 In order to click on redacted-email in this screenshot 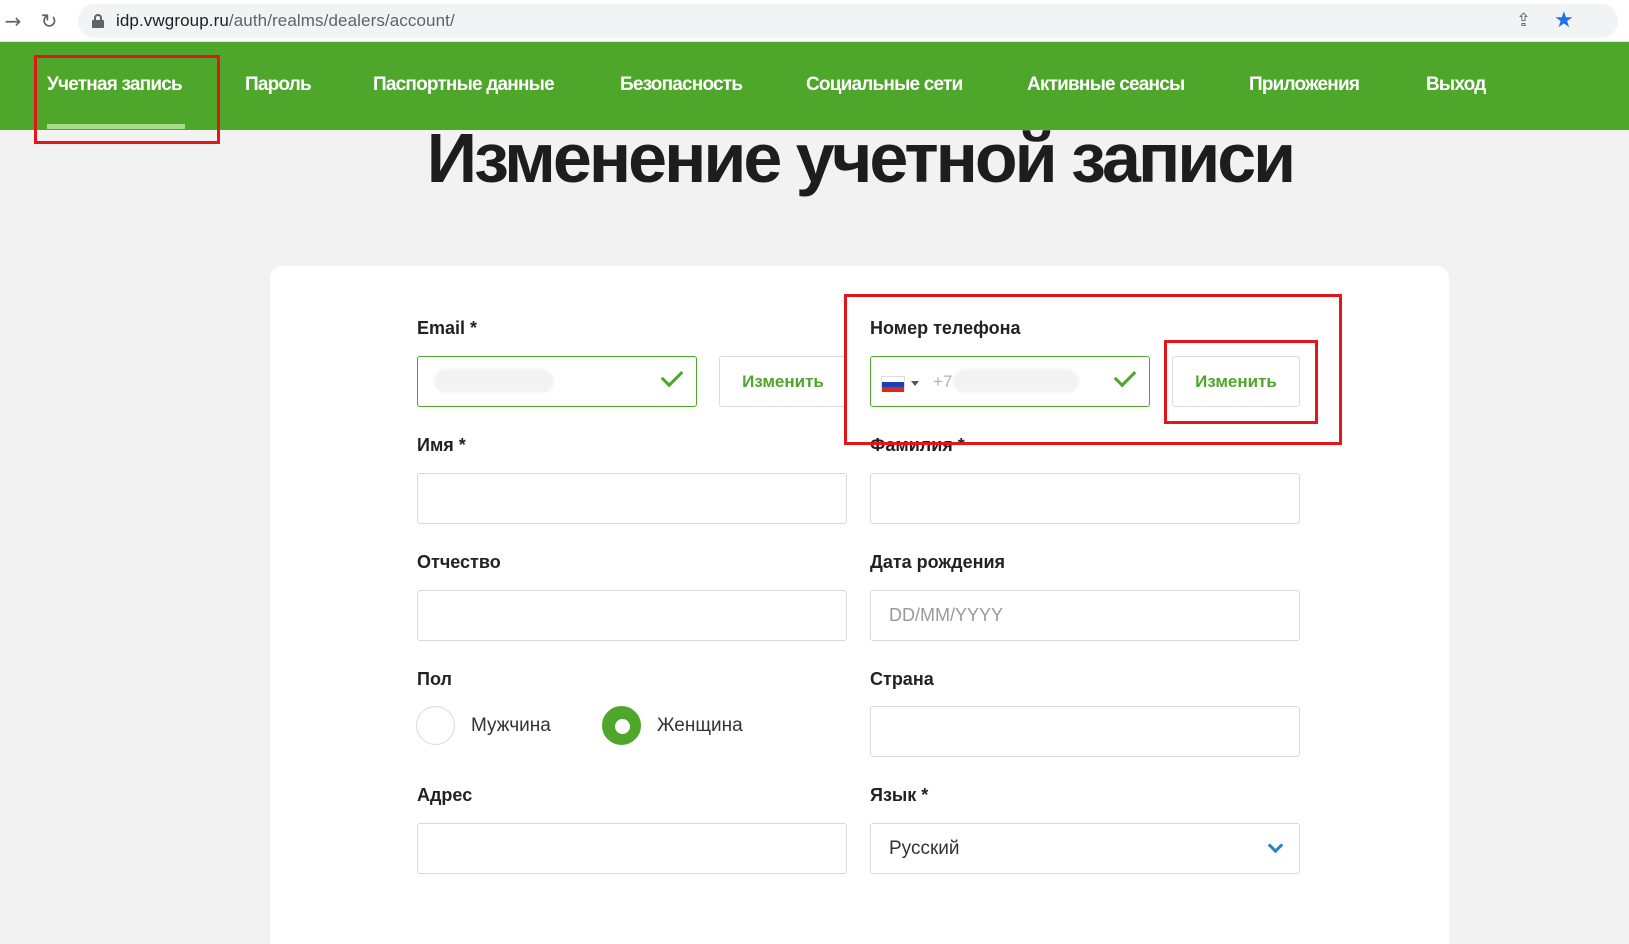, I will do `click(494, 381)`.